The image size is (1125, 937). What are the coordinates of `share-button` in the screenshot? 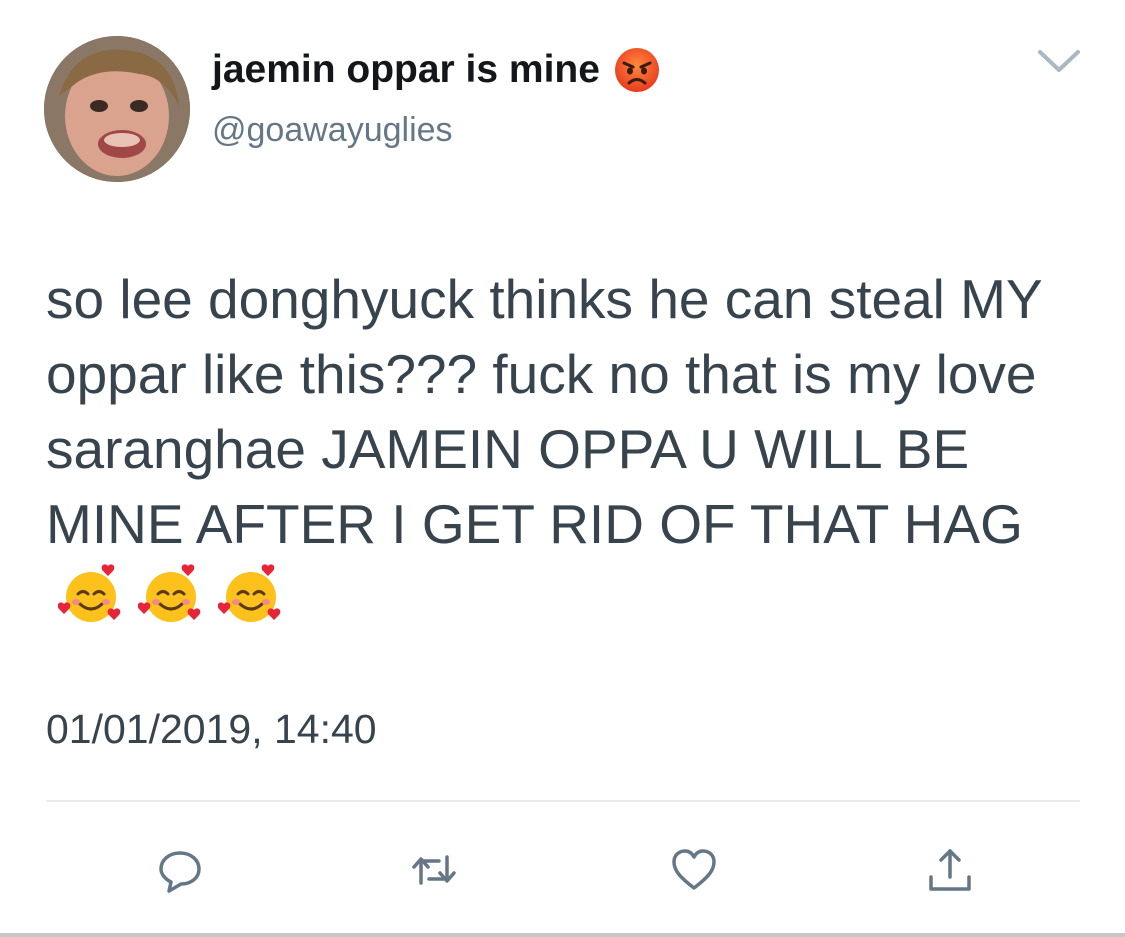 It's located at (950, 870).